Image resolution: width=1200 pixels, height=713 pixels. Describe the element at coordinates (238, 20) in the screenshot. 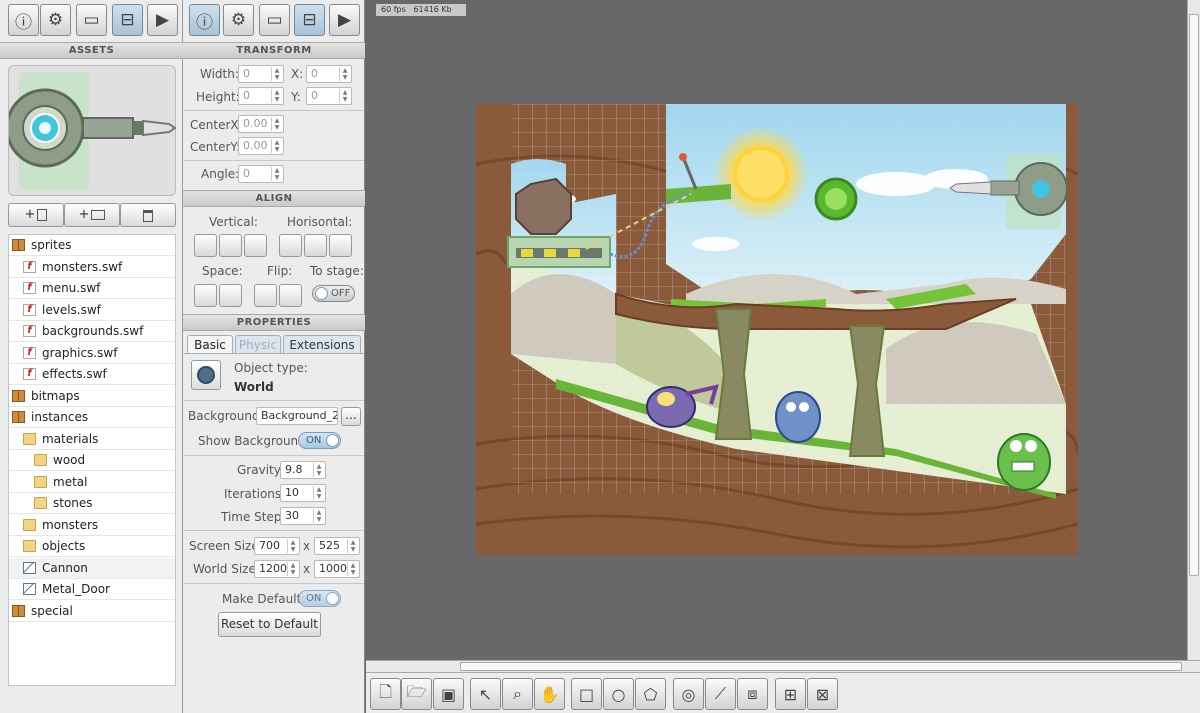

I see `mid-toolbar-settings-button: ⚙` at that location.